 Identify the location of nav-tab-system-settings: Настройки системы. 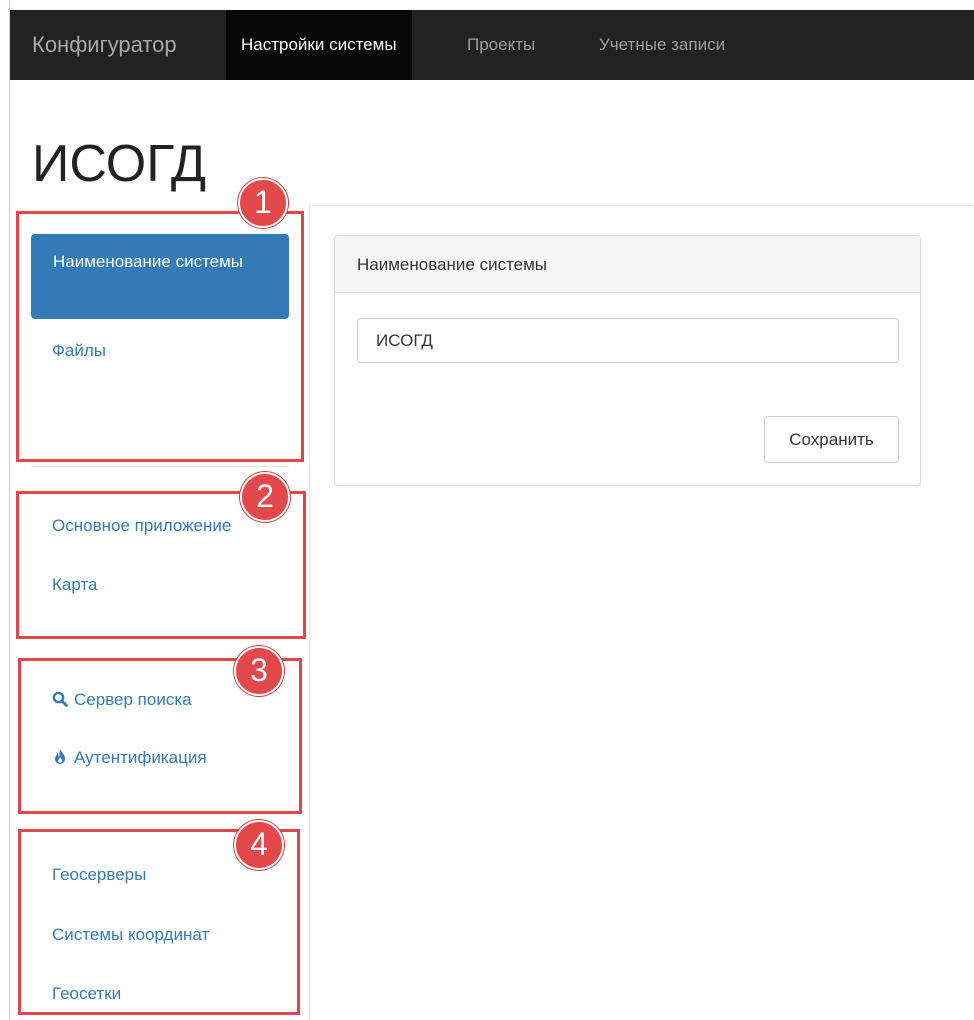
(319, 45).